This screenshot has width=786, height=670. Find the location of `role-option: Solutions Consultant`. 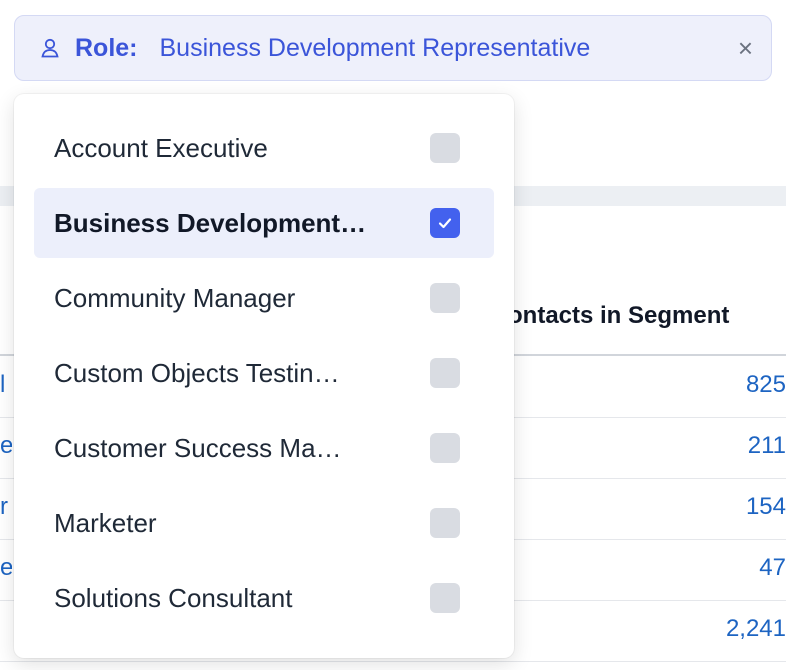

role-option: Solutions Consultant is located at coordinates (264, 598).